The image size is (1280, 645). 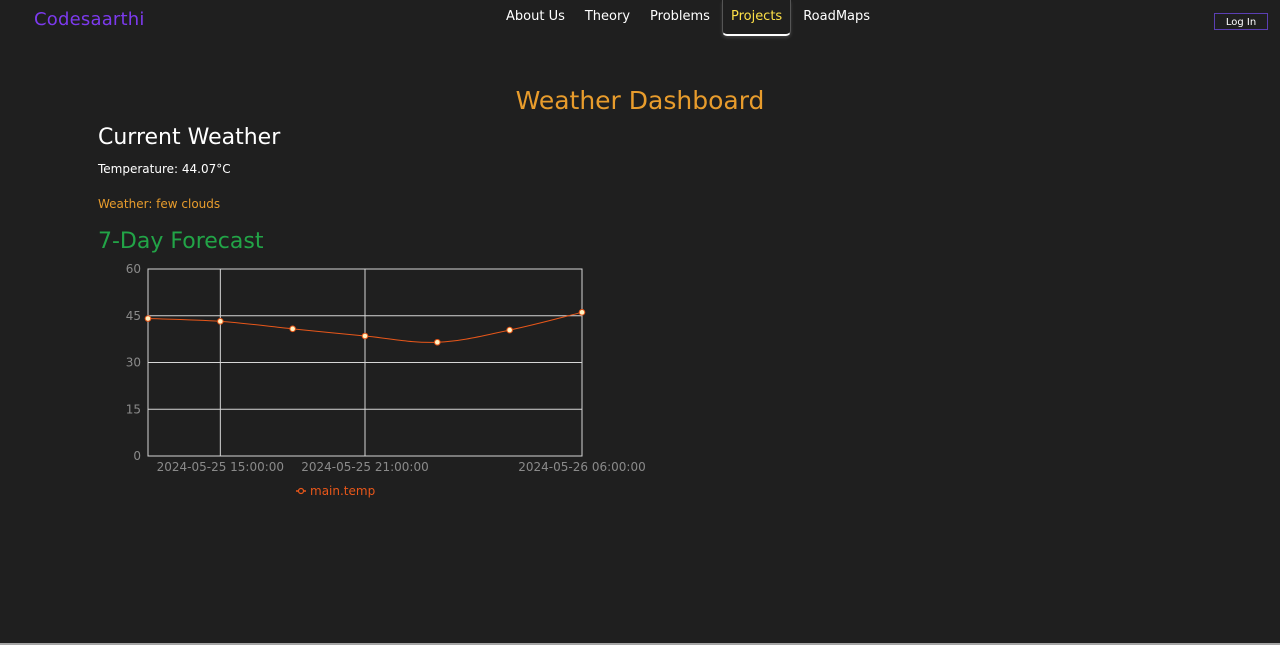 I want to click on legend-swatch-dot, so click(x=301, y=491).